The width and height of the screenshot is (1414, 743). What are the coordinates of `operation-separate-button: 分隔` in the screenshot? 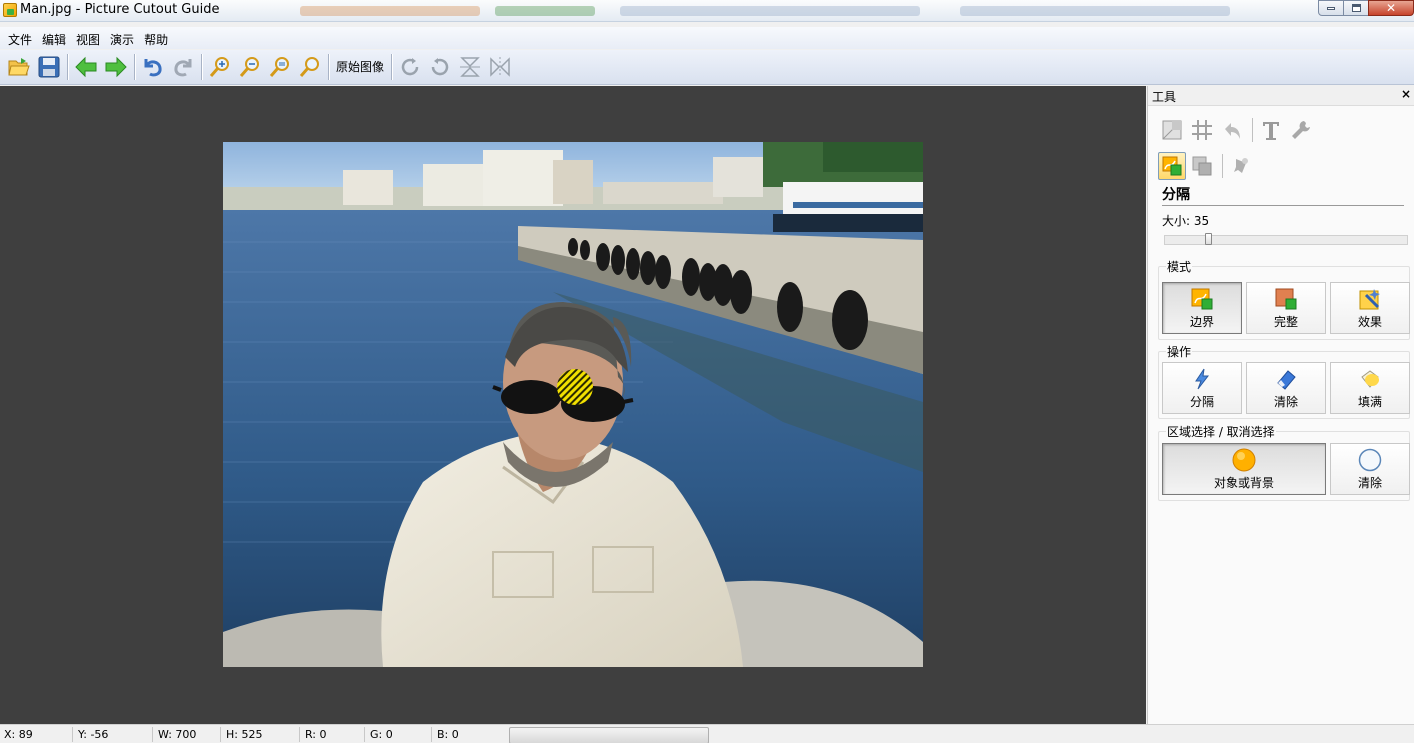 It's located at (1202, 388).